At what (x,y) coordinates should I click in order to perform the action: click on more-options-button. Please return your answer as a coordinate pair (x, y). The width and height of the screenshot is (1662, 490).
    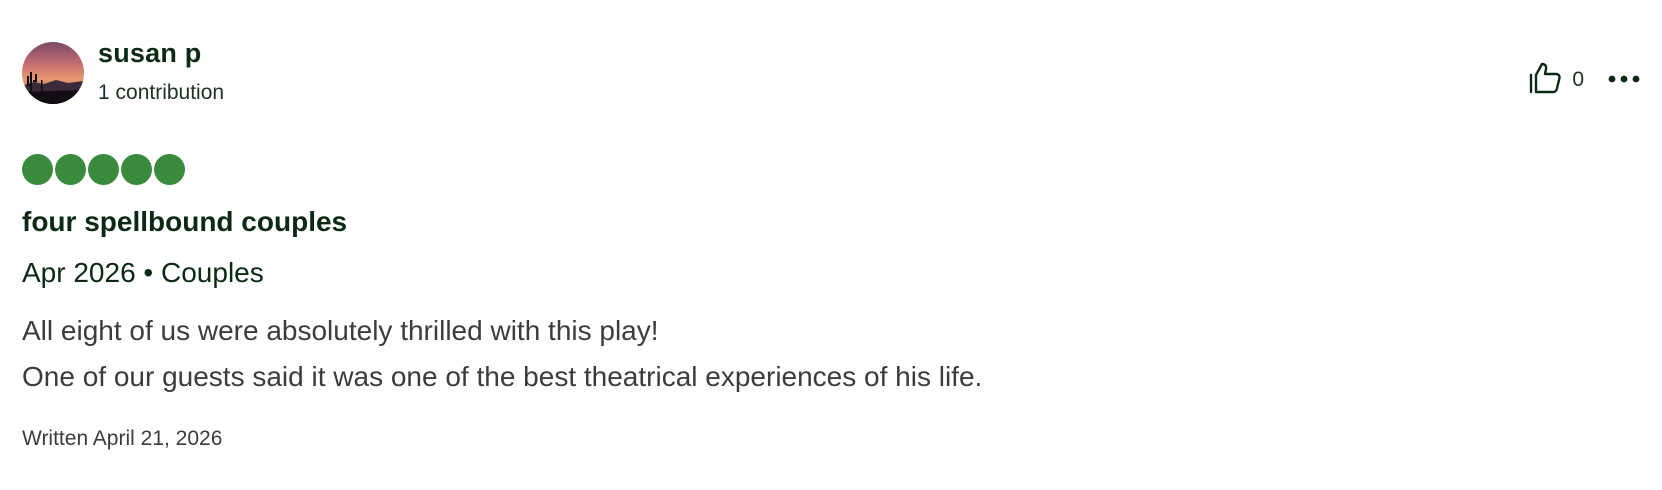
    Looking at the image, I should click on (1624, 80).